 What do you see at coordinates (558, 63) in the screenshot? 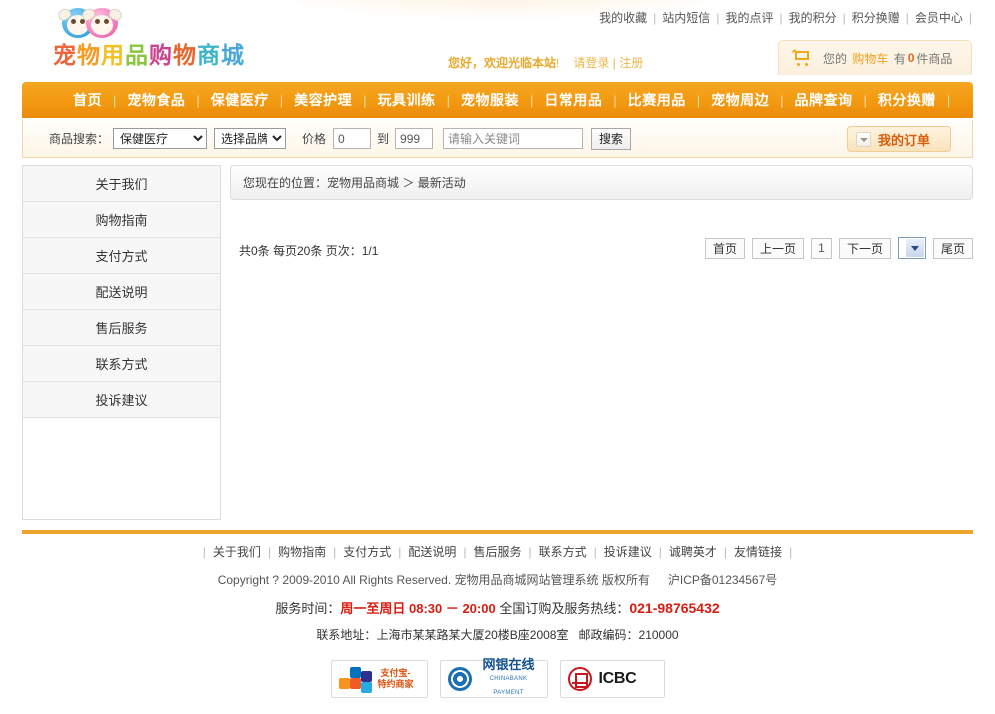
I see `welcome-exclamation: !` at bounding box center [558, 63].